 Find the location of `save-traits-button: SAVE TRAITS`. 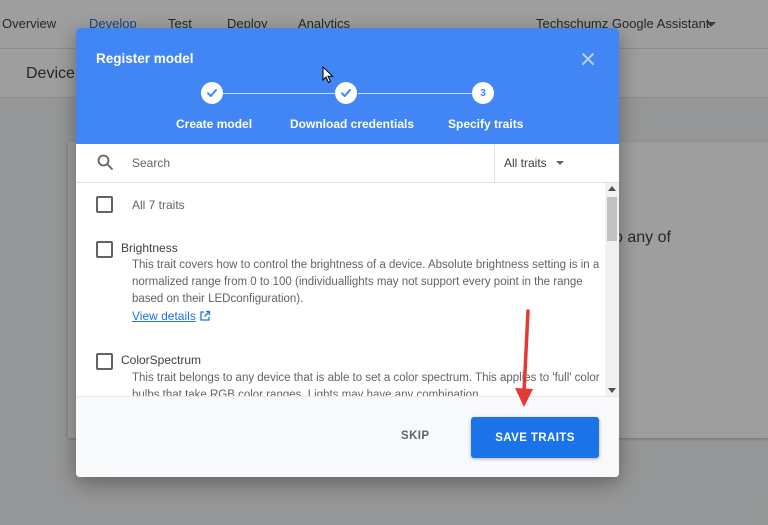

save-traits-button: SAVE TRAITS is located at coordinates (535, 437).